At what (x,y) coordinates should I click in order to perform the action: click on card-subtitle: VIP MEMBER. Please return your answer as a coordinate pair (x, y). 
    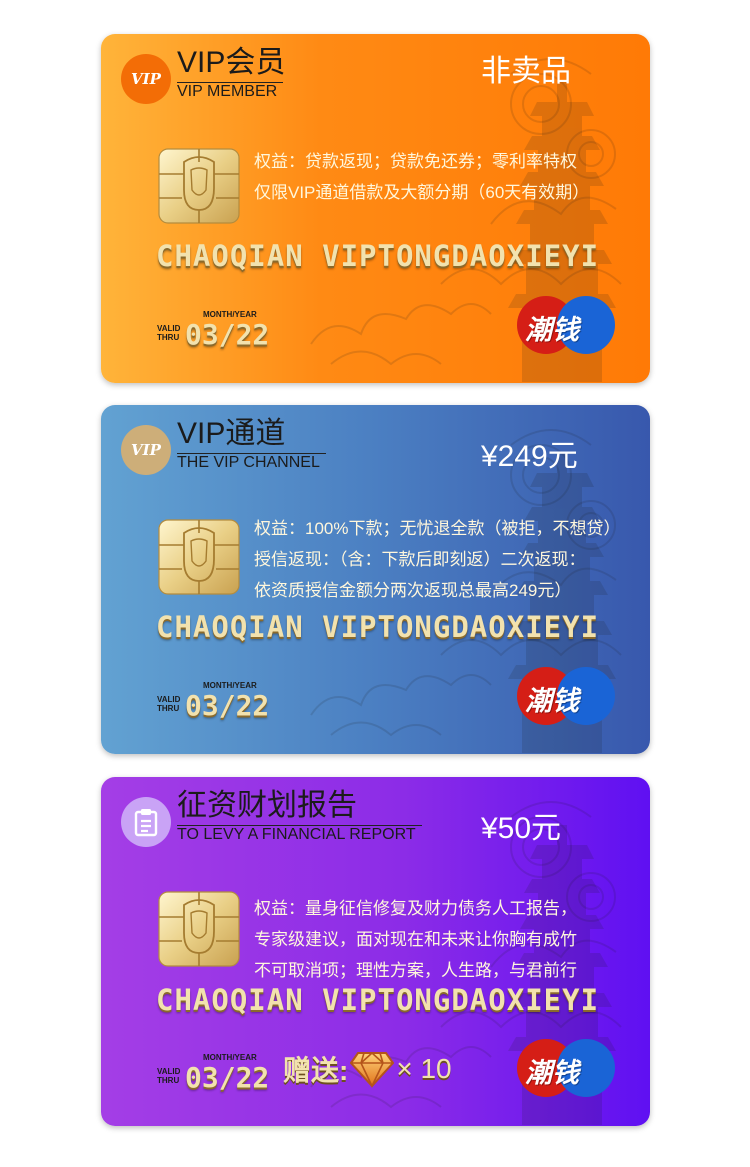
    Looking at the image, I should click on (230, 91).